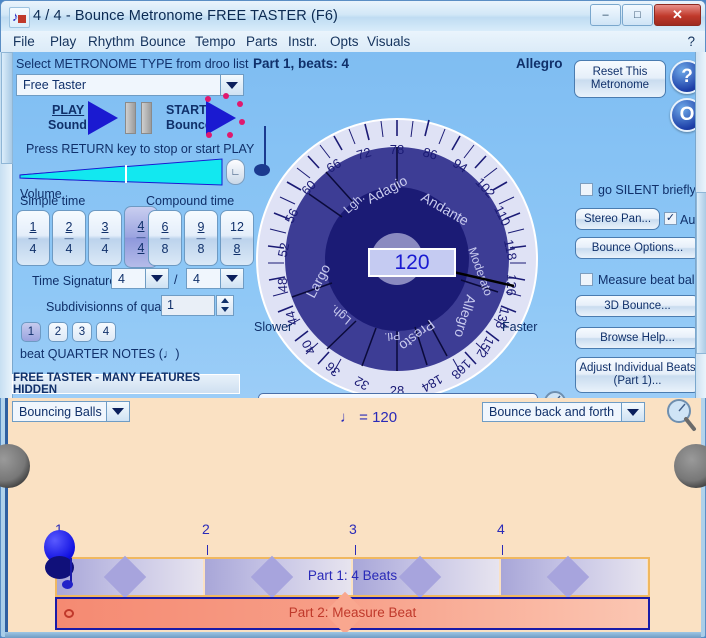 The width and height of the screenshot is (706, 638). Describe the element at coordinates (140, 149) in the screenshot. I see `return-key-hint: Press RETURN key to stop or start PLAY` at that location.